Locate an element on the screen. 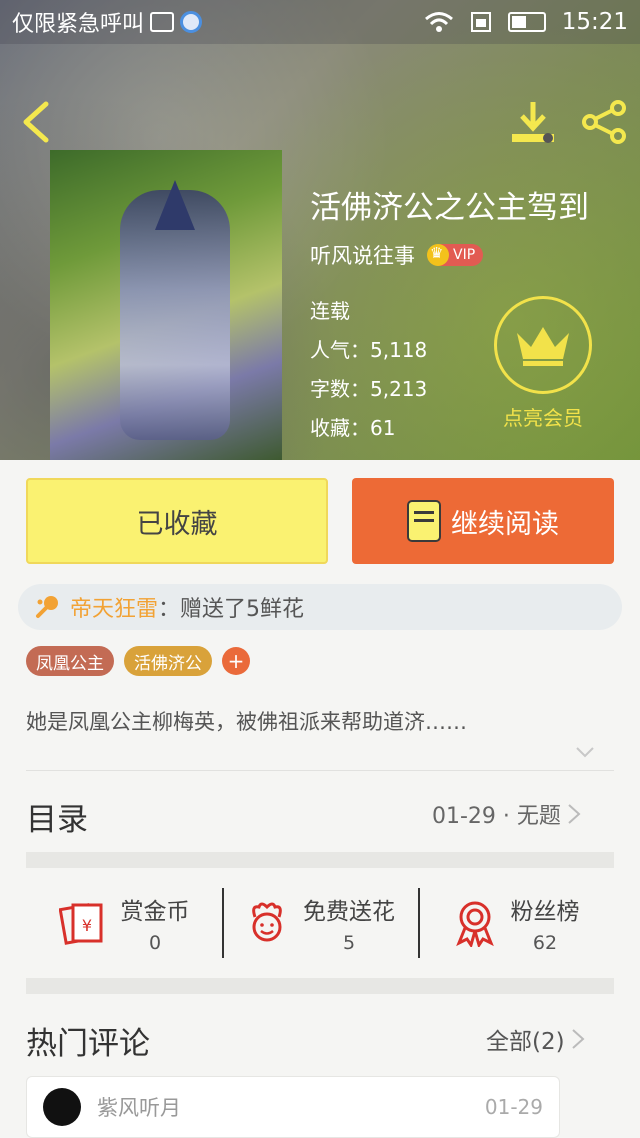 The width and height of the screenshot is (640, 1138). stat-value: 5 is located at coordinates (349, 943).